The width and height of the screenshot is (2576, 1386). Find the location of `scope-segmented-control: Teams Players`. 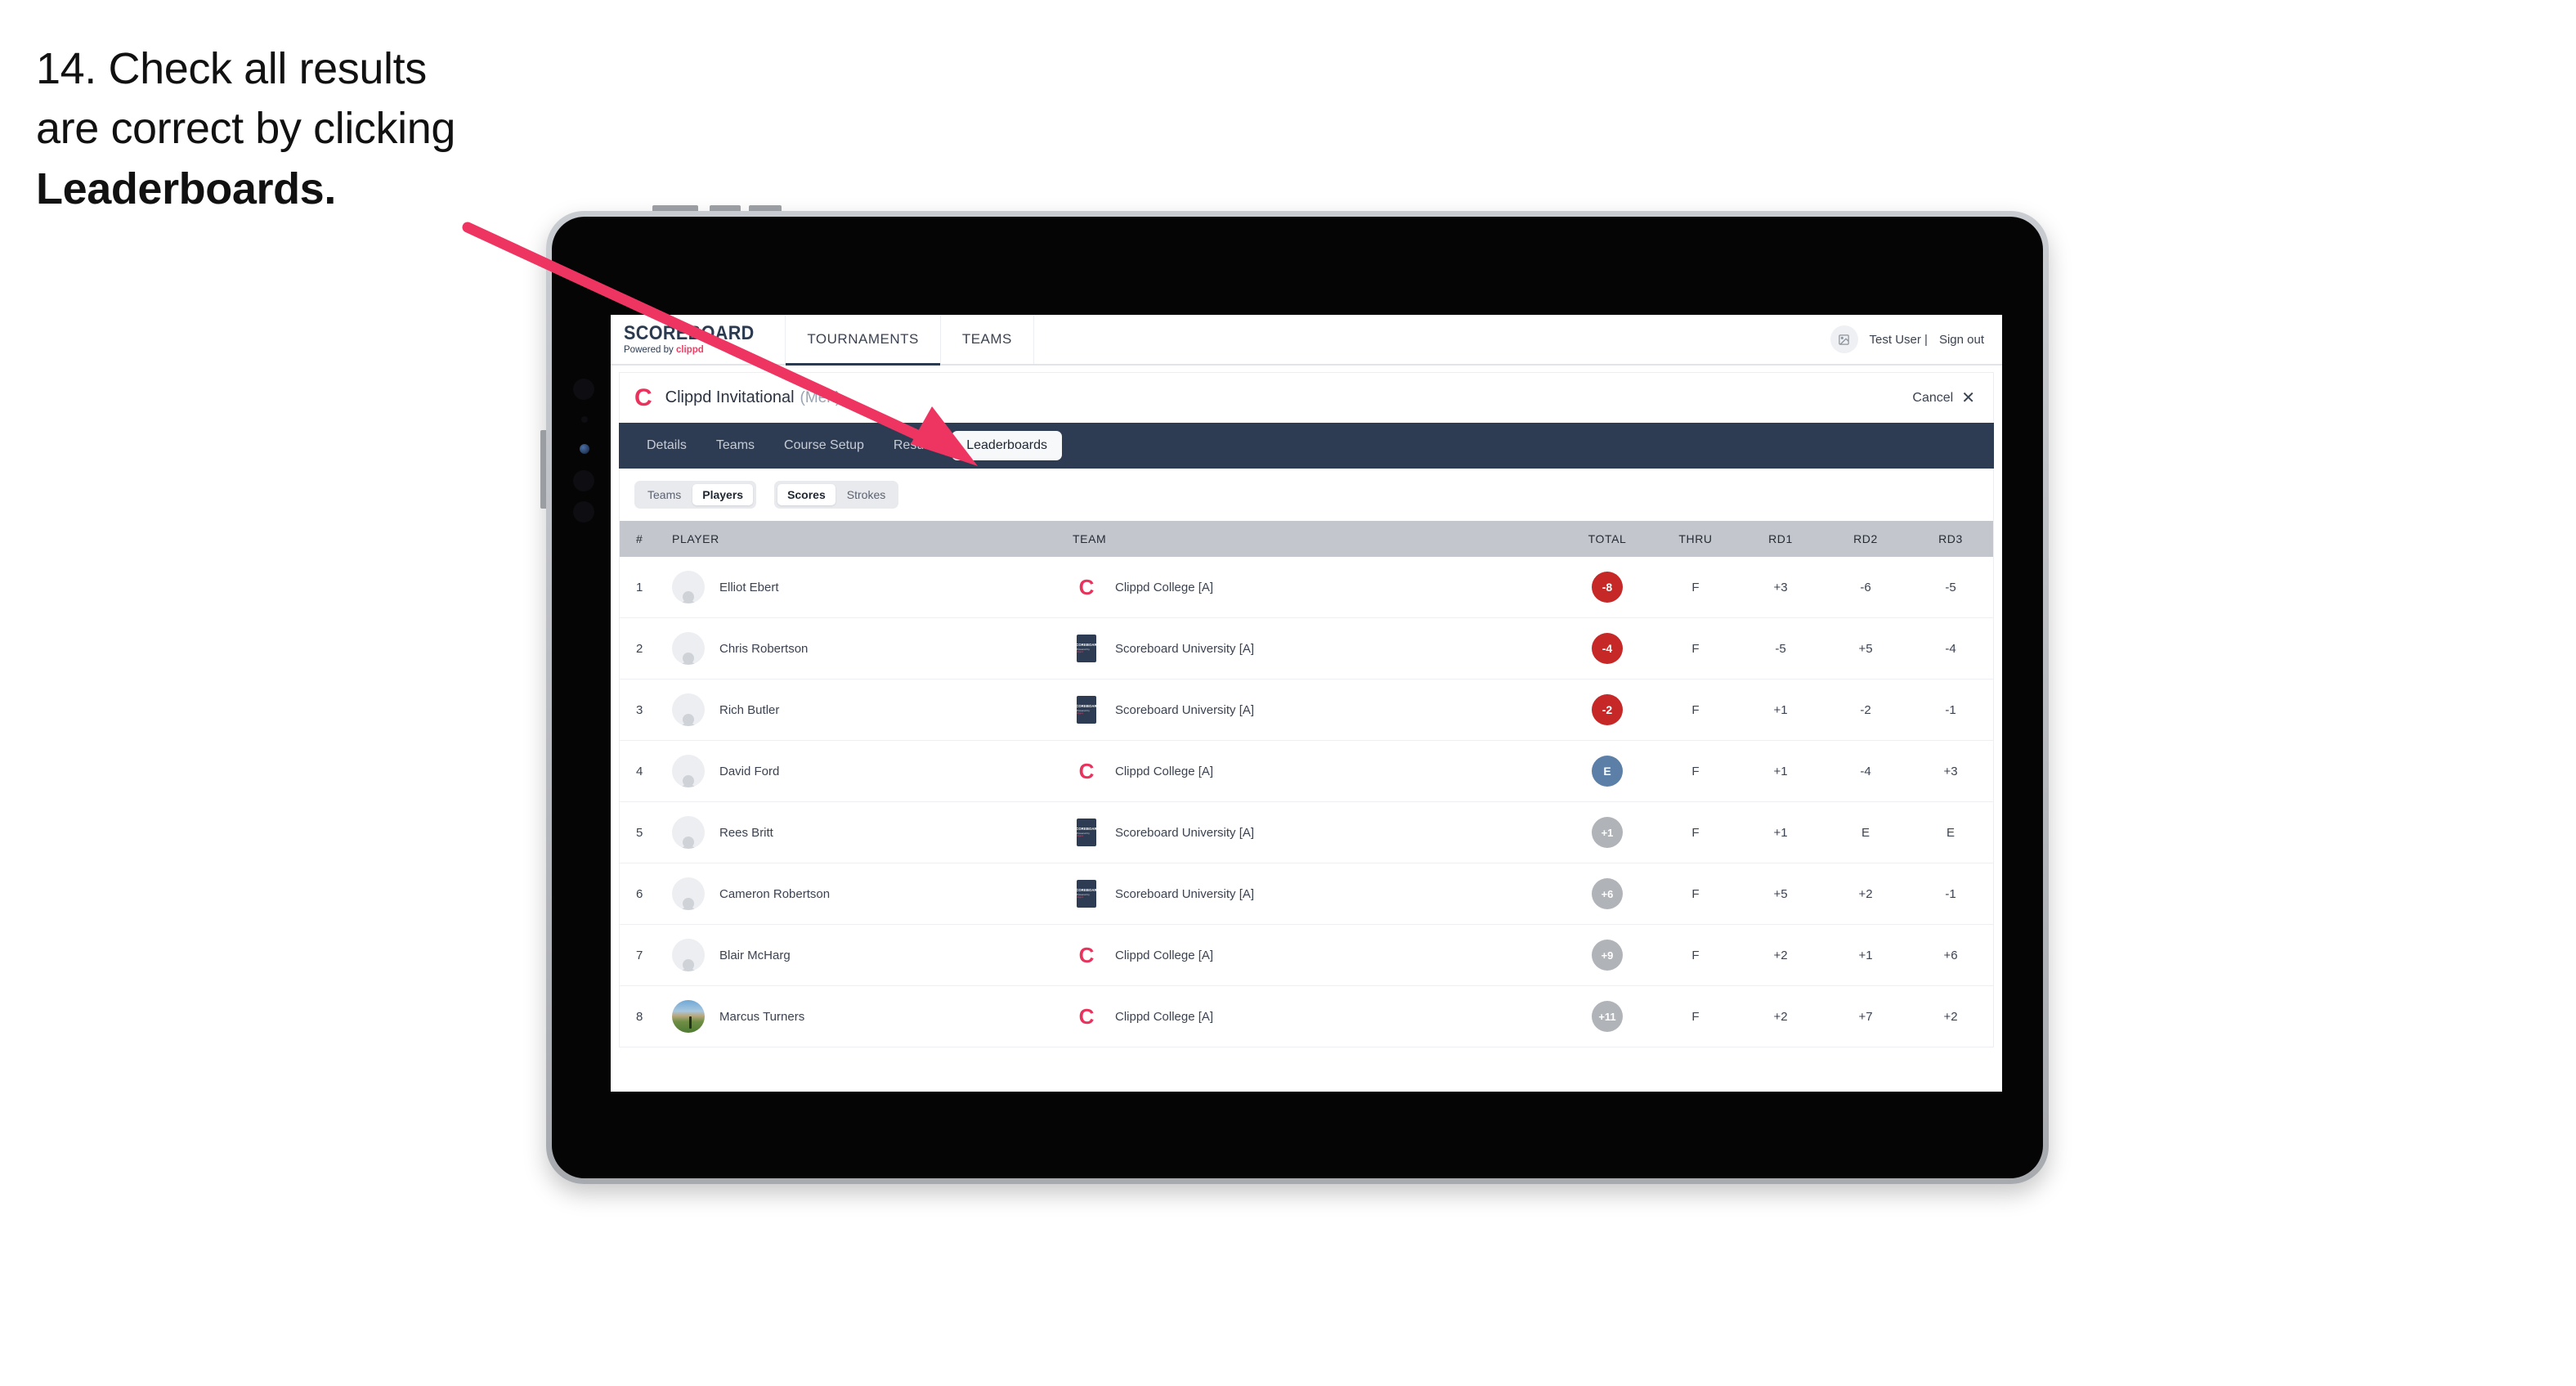

scope-segmented-control: Teams Players is located at coordinates (695, 495).